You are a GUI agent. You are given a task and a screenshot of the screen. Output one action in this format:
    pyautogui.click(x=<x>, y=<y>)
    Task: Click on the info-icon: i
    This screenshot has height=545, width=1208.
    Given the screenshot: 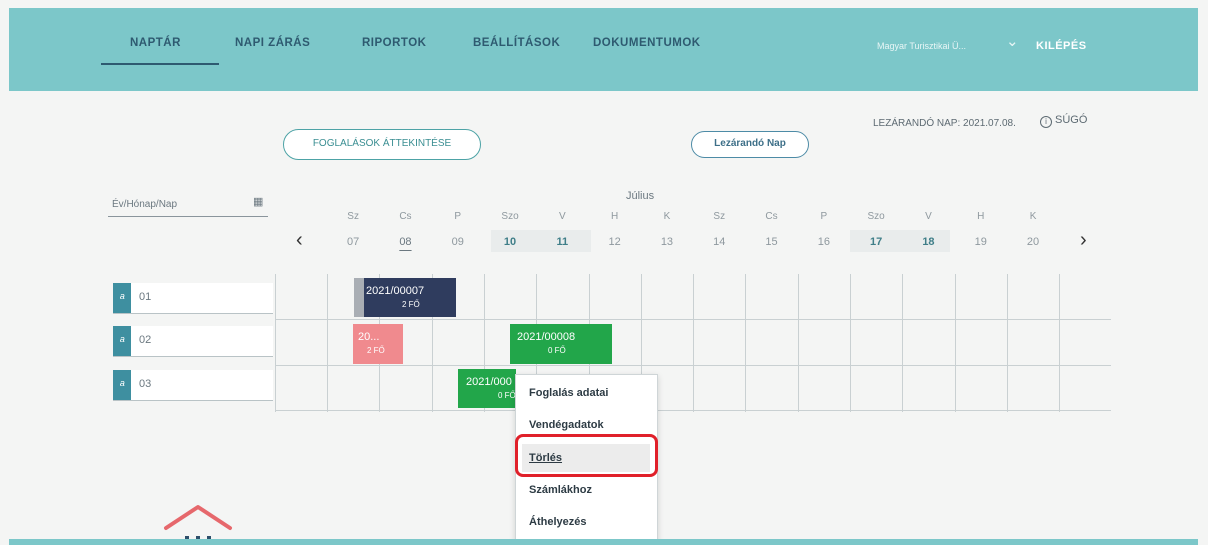 What is the action you would take?
    pyautogui.click(x=1046, y=122)
    